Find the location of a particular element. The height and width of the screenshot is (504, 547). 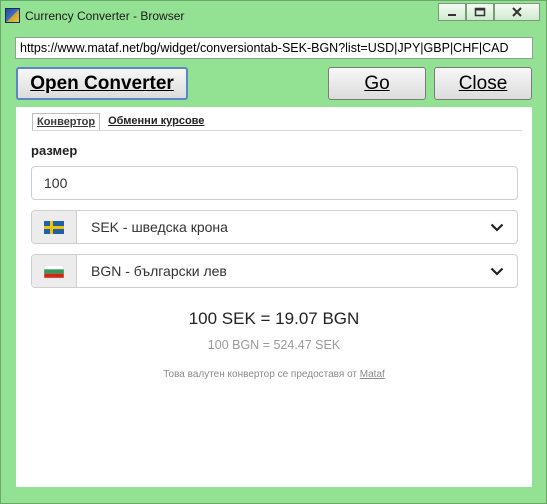

go-button: Go is located at coordinates (377, 83).